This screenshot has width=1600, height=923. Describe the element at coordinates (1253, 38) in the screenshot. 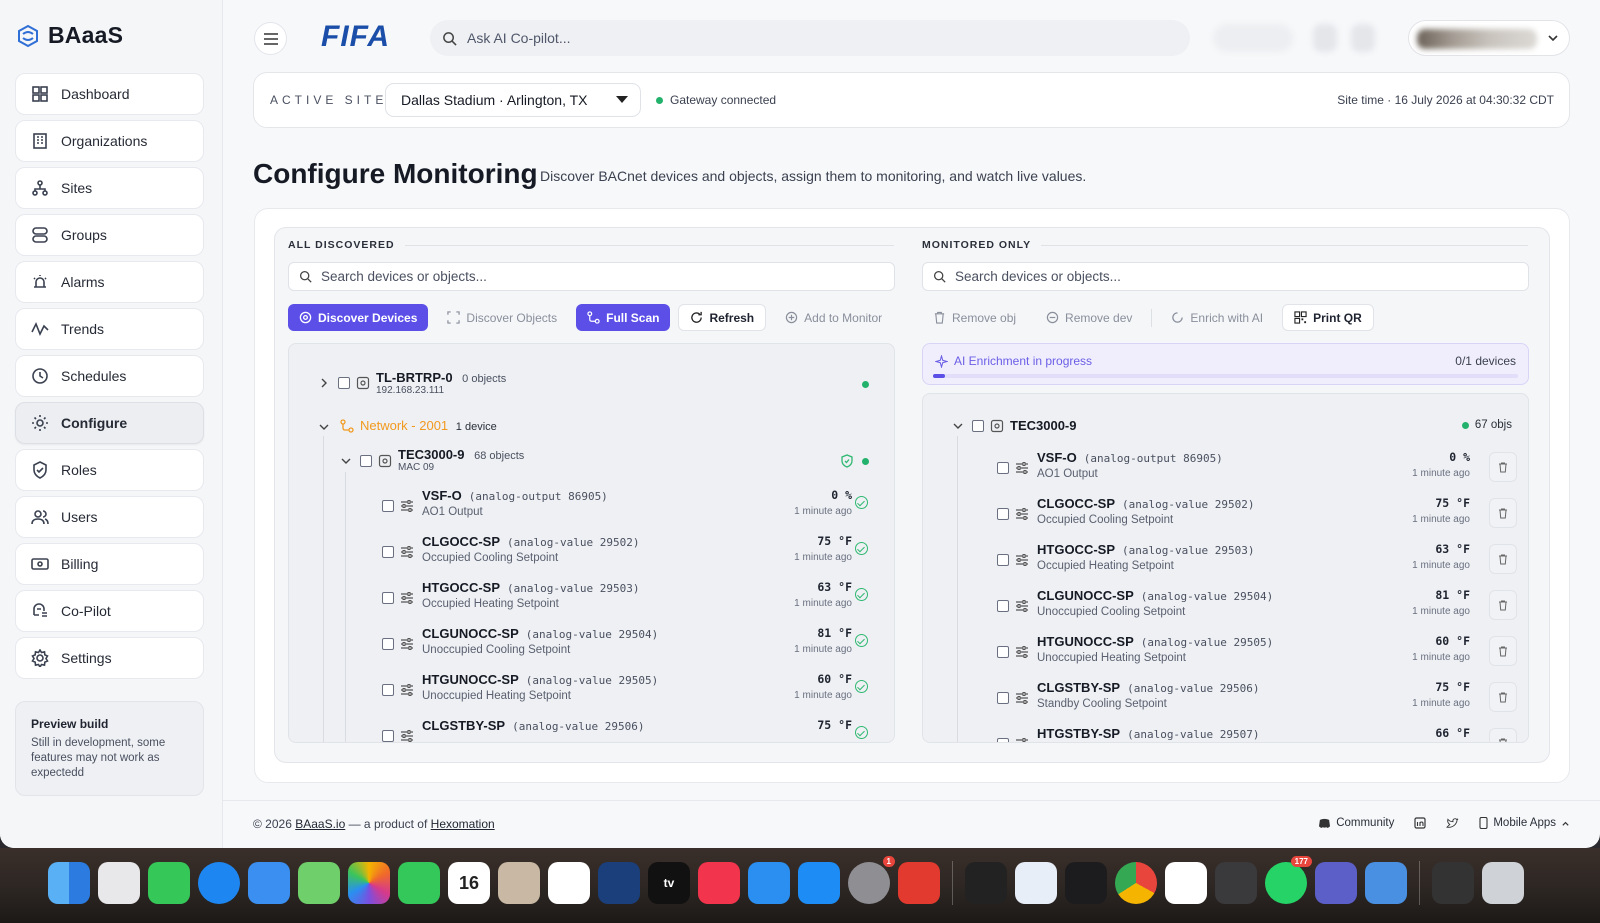

I see `blurred-control` at that location.